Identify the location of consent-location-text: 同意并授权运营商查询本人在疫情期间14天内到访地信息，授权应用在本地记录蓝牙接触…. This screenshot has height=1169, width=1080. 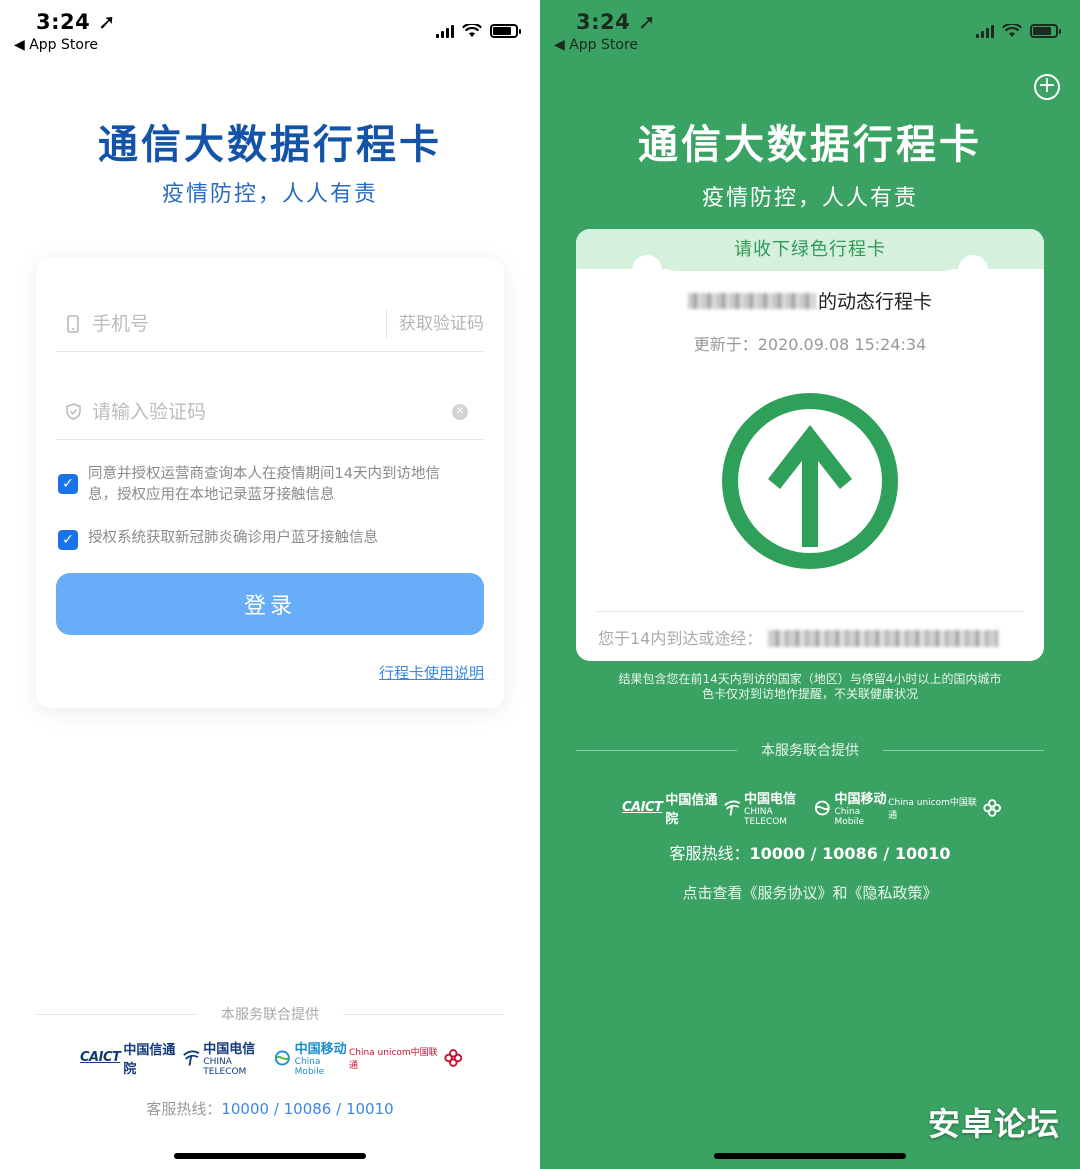
(264, 484).